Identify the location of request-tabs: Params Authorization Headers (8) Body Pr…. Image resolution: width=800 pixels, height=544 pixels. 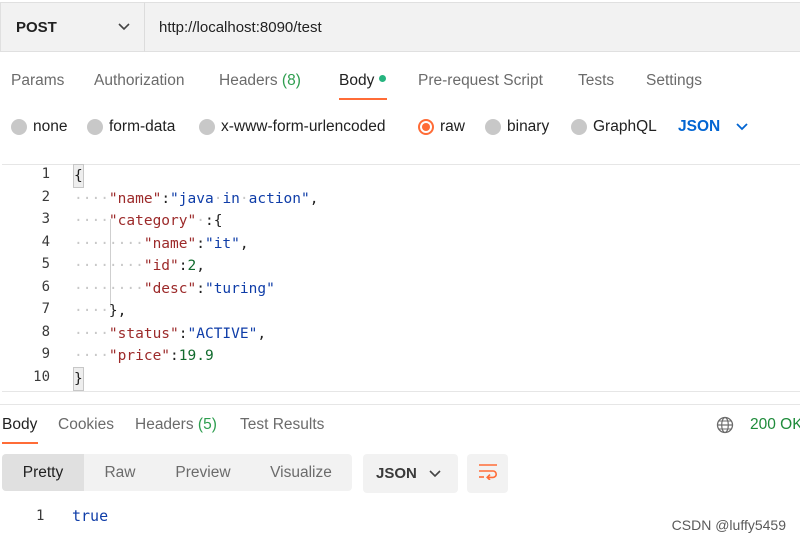
(400, 83).